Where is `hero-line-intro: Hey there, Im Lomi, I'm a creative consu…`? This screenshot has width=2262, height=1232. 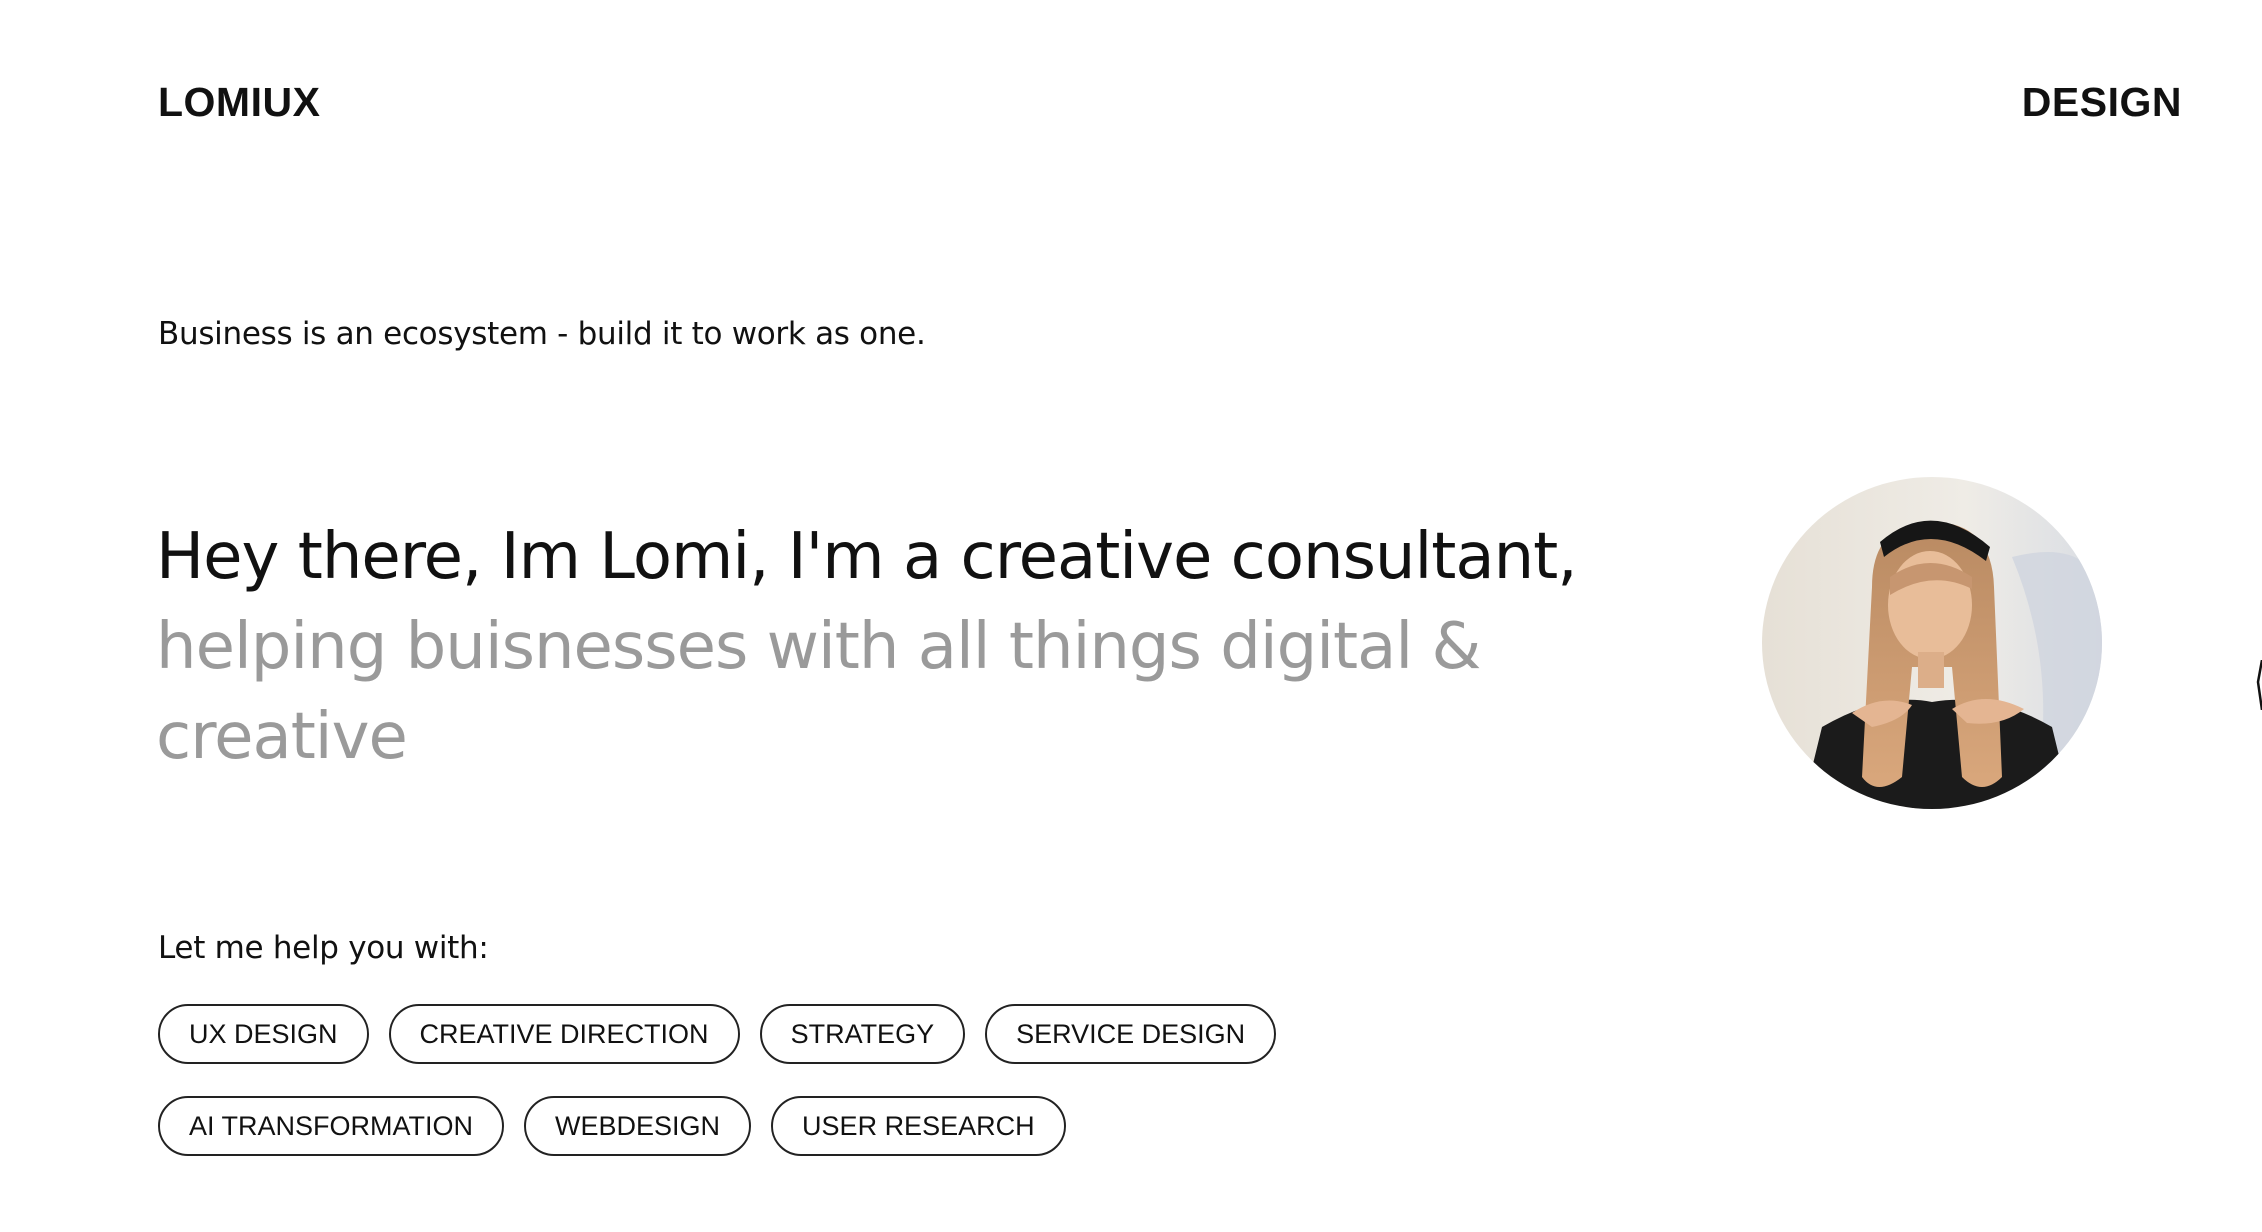 hero-line-intro: Hey there, Im Lomi, I'm a creative consu… is located at coordinates (867, 557).